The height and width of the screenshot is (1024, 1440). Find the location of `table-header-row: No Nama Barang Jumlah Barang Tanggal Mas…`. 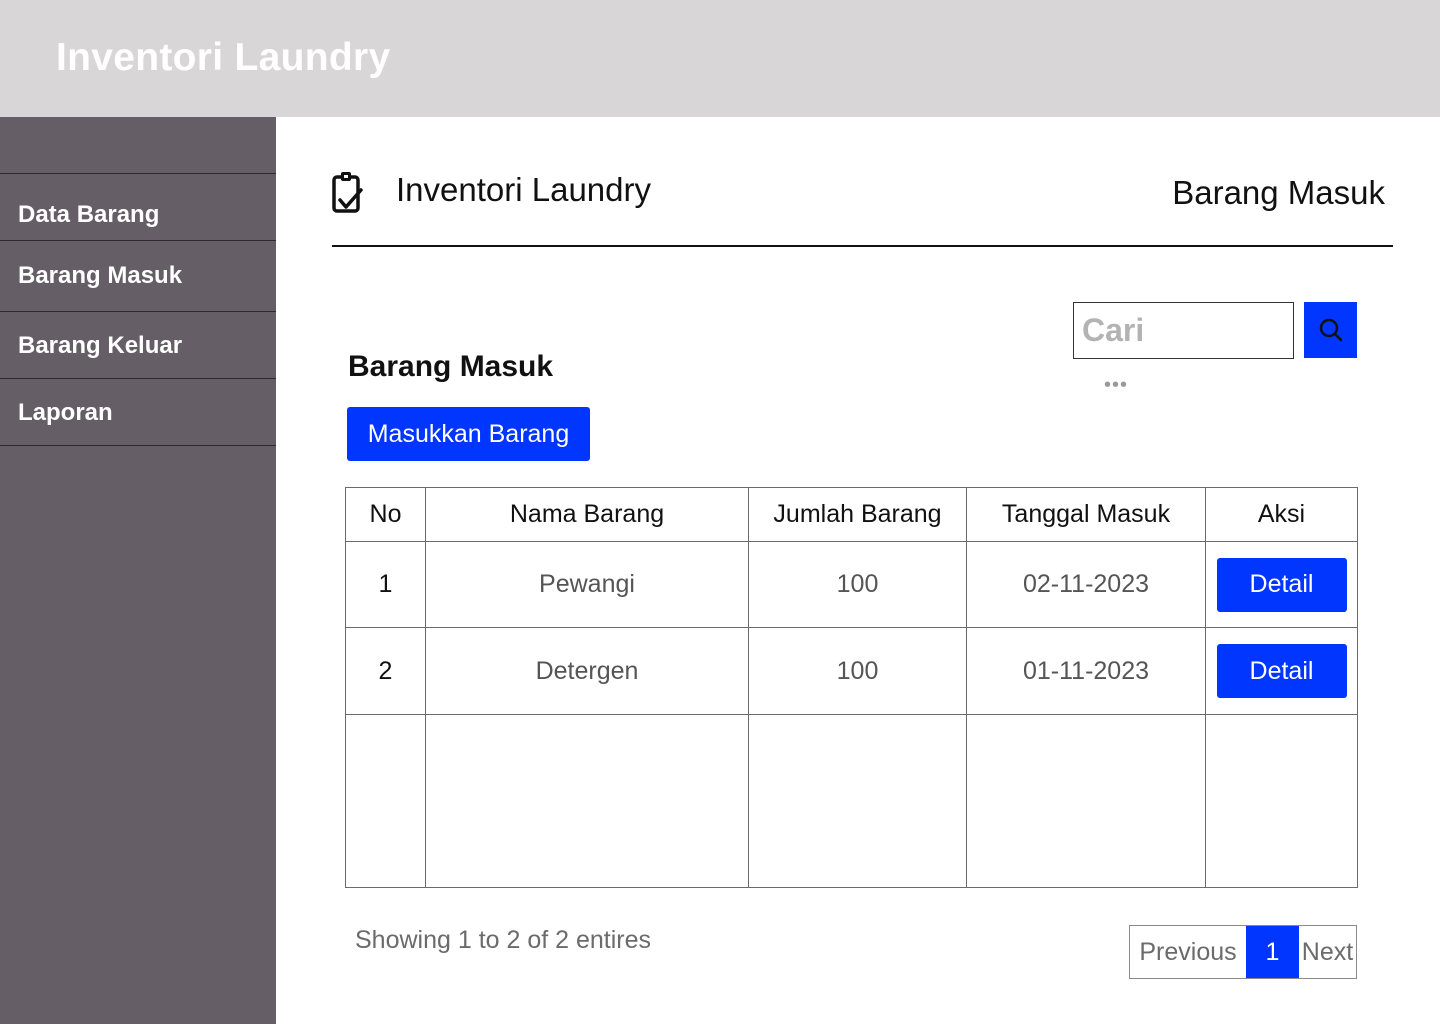

table-header-row: No Nama Barang Jumlah Barang Tanggal Mas… is located at coordinates (851, 514).